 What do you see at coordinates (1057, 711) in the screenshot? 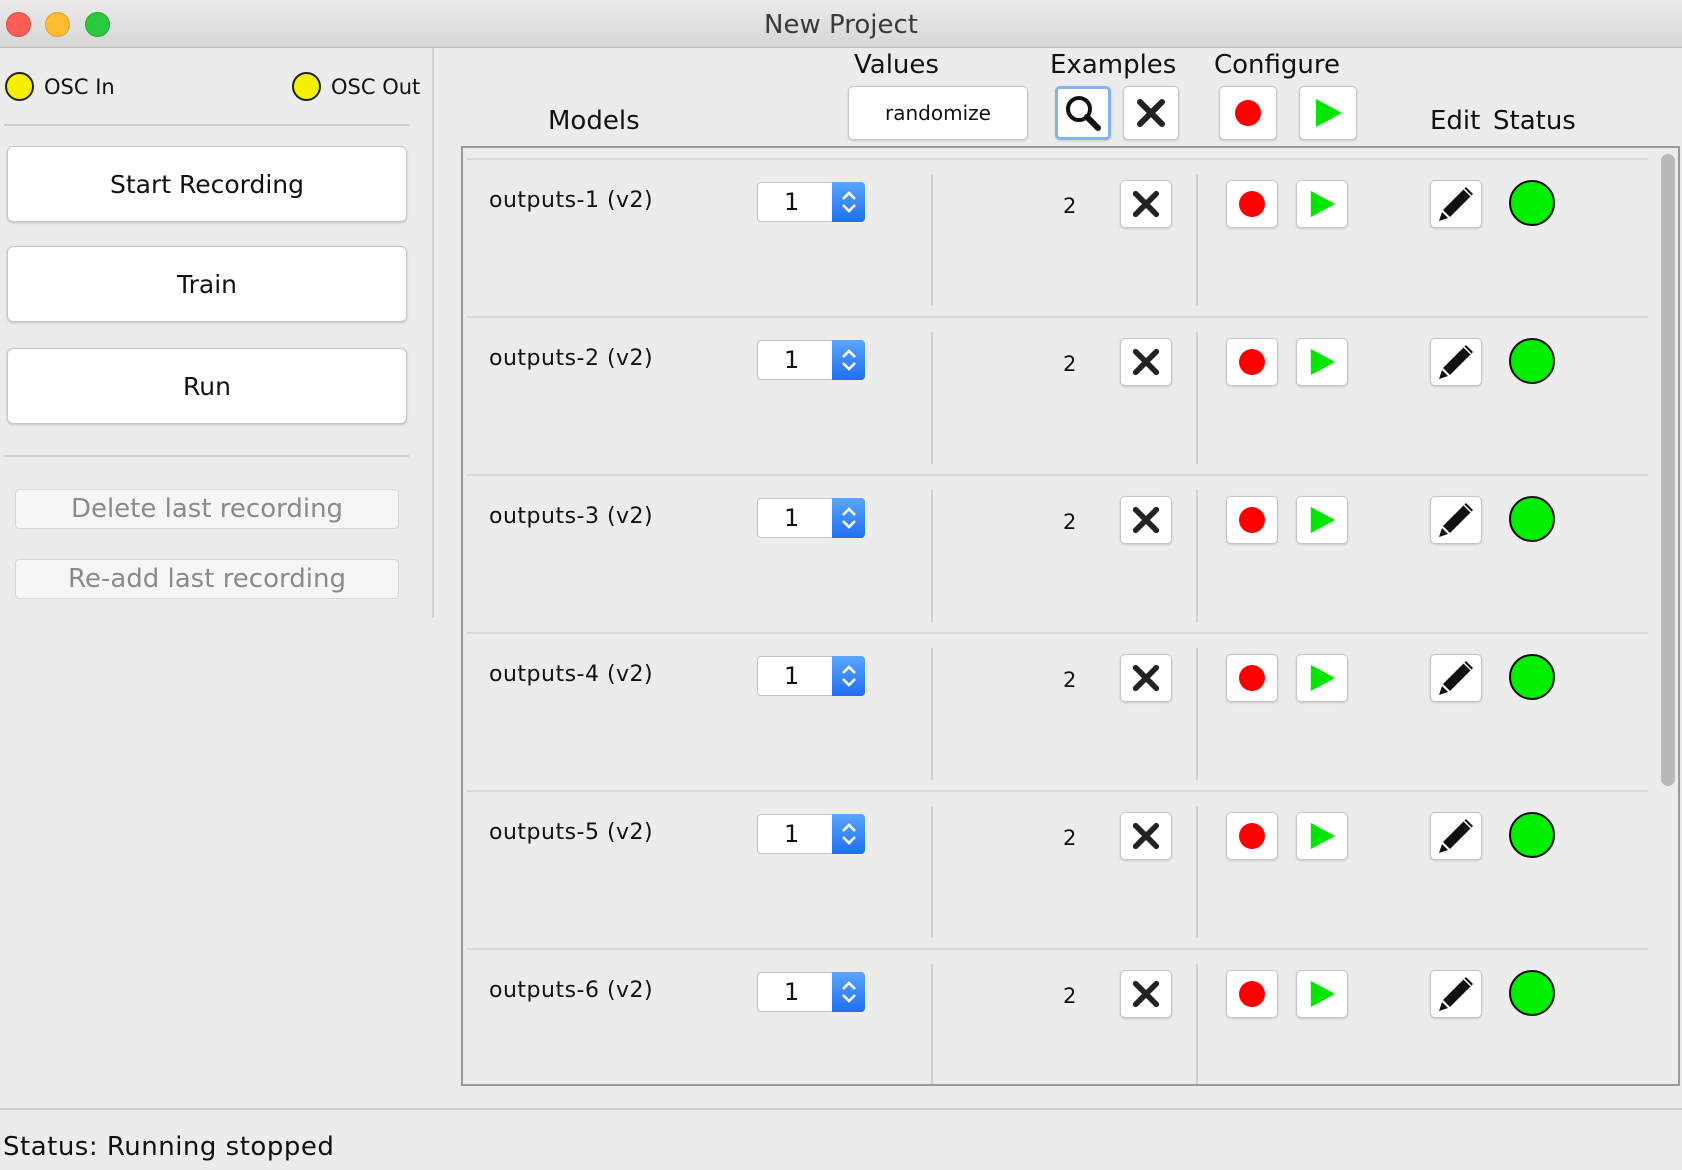
I see `model-row: outputs-4 (v2) 1 2` at bounding box center [1057, 711].